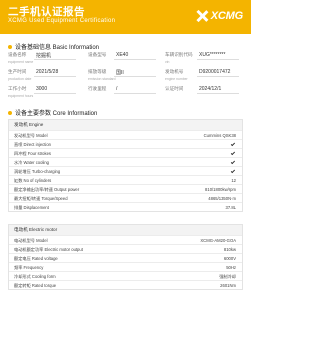 Image resolution: width=320 pixels, height=353 pixels. Describe the element at coordinates (48, 249) in the screenshot. I see `row-label: 电动机额定功率 Electric motor output` at that location.